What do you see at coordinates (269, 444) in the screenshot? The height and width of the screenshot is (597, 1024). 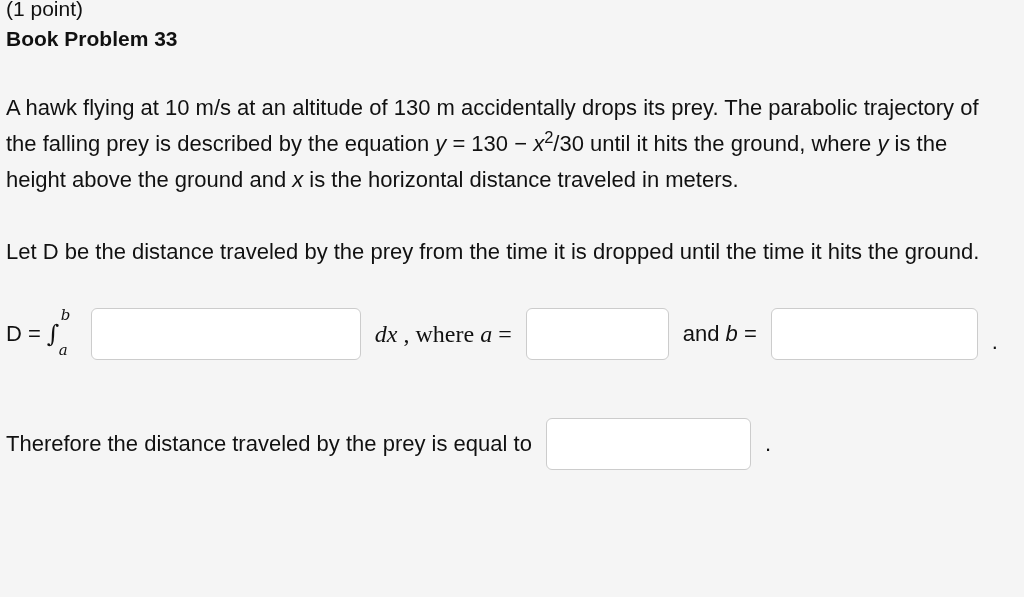 I see `conclusion-text: Therefore the distance traveled by the prey is equal to` at bounding box center [269, 444].